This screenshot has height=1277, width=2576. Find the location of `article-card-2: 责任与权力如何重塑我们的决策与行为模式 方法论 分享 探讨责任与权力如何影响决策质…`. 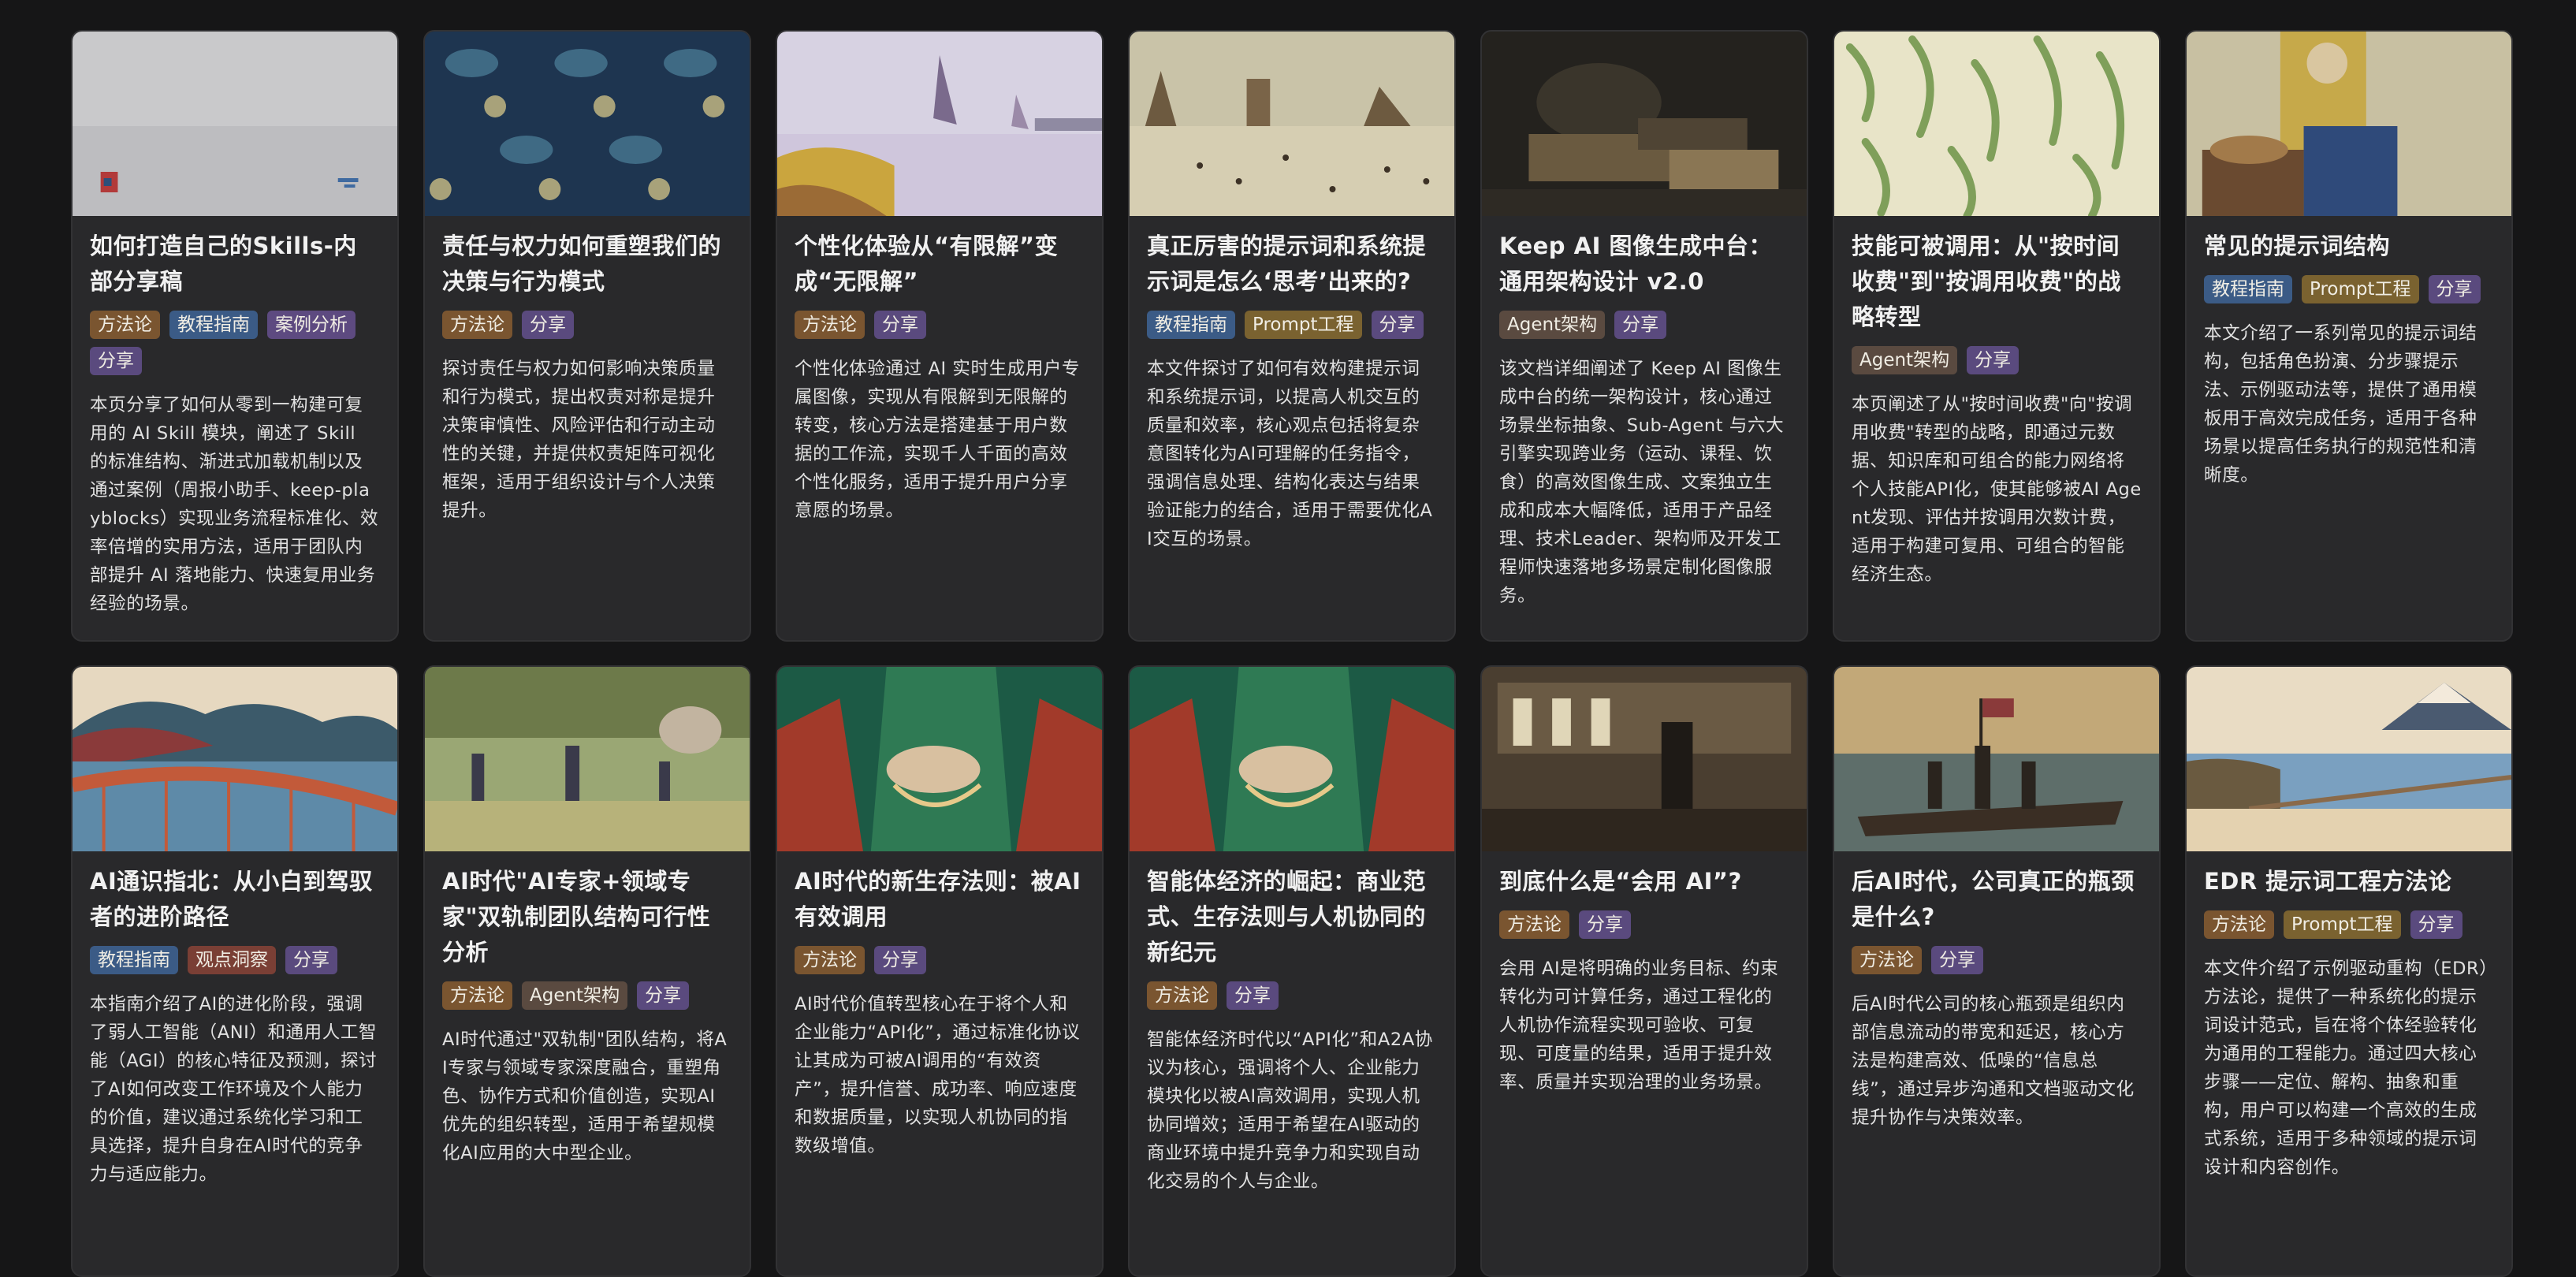

article-card-2: 责任与权力如何重塑我们的决策与行为模式 方法论 分享 探讨责任与权力如何影响决策质… is located at coordinates (587, 336).